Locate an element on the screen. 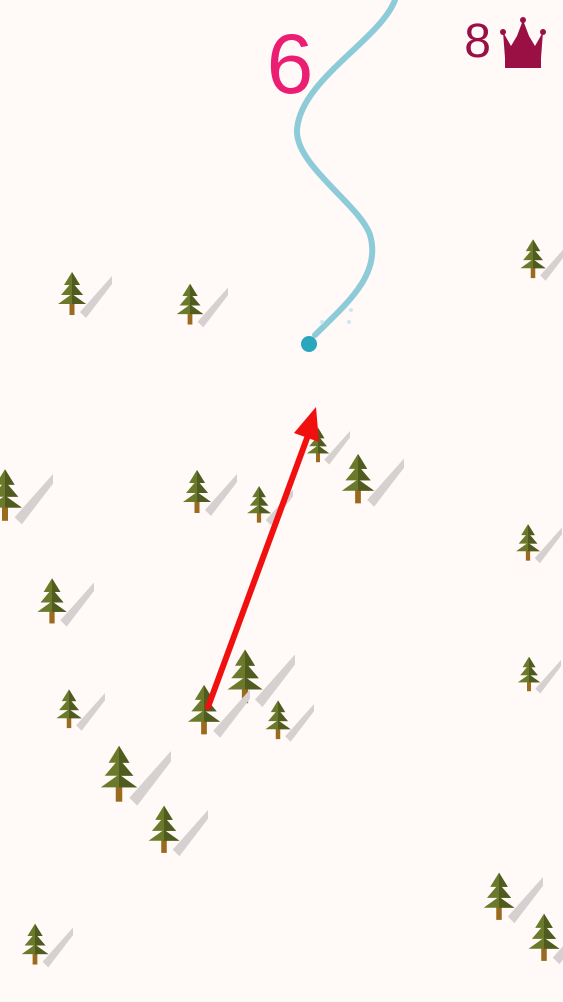  skier-ball is located at coordinates (309, 344).